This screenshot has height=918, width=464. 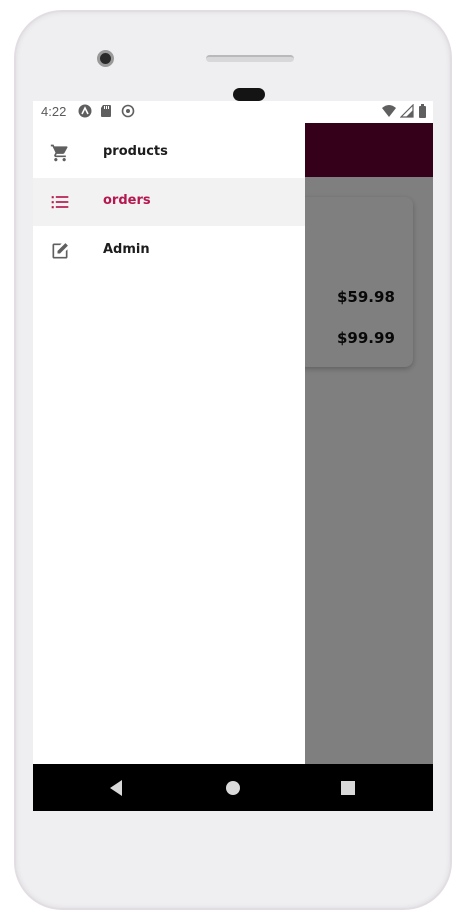 I want to click on sd-card-icon, so click(x=106, y=111).